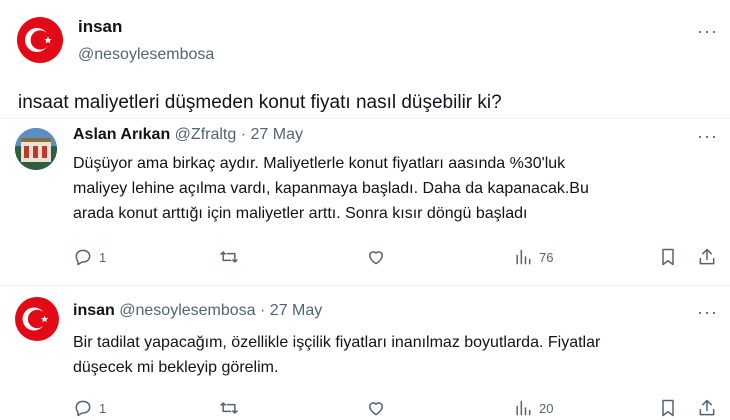 Image resolution: width=730 pixels, height=420 pixels. Describe the element at coordinates (277, 134) in the screenshot. I see `reply1-date: 27 May` at that location.